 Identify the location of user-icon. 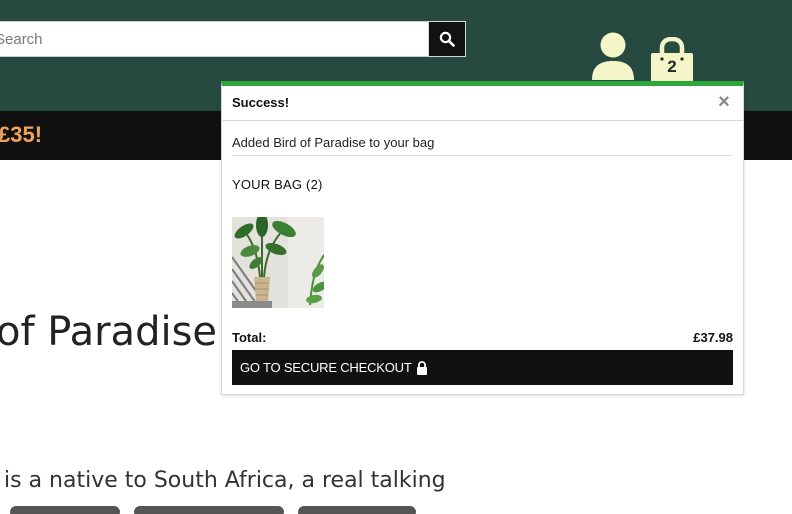
(613, 55).